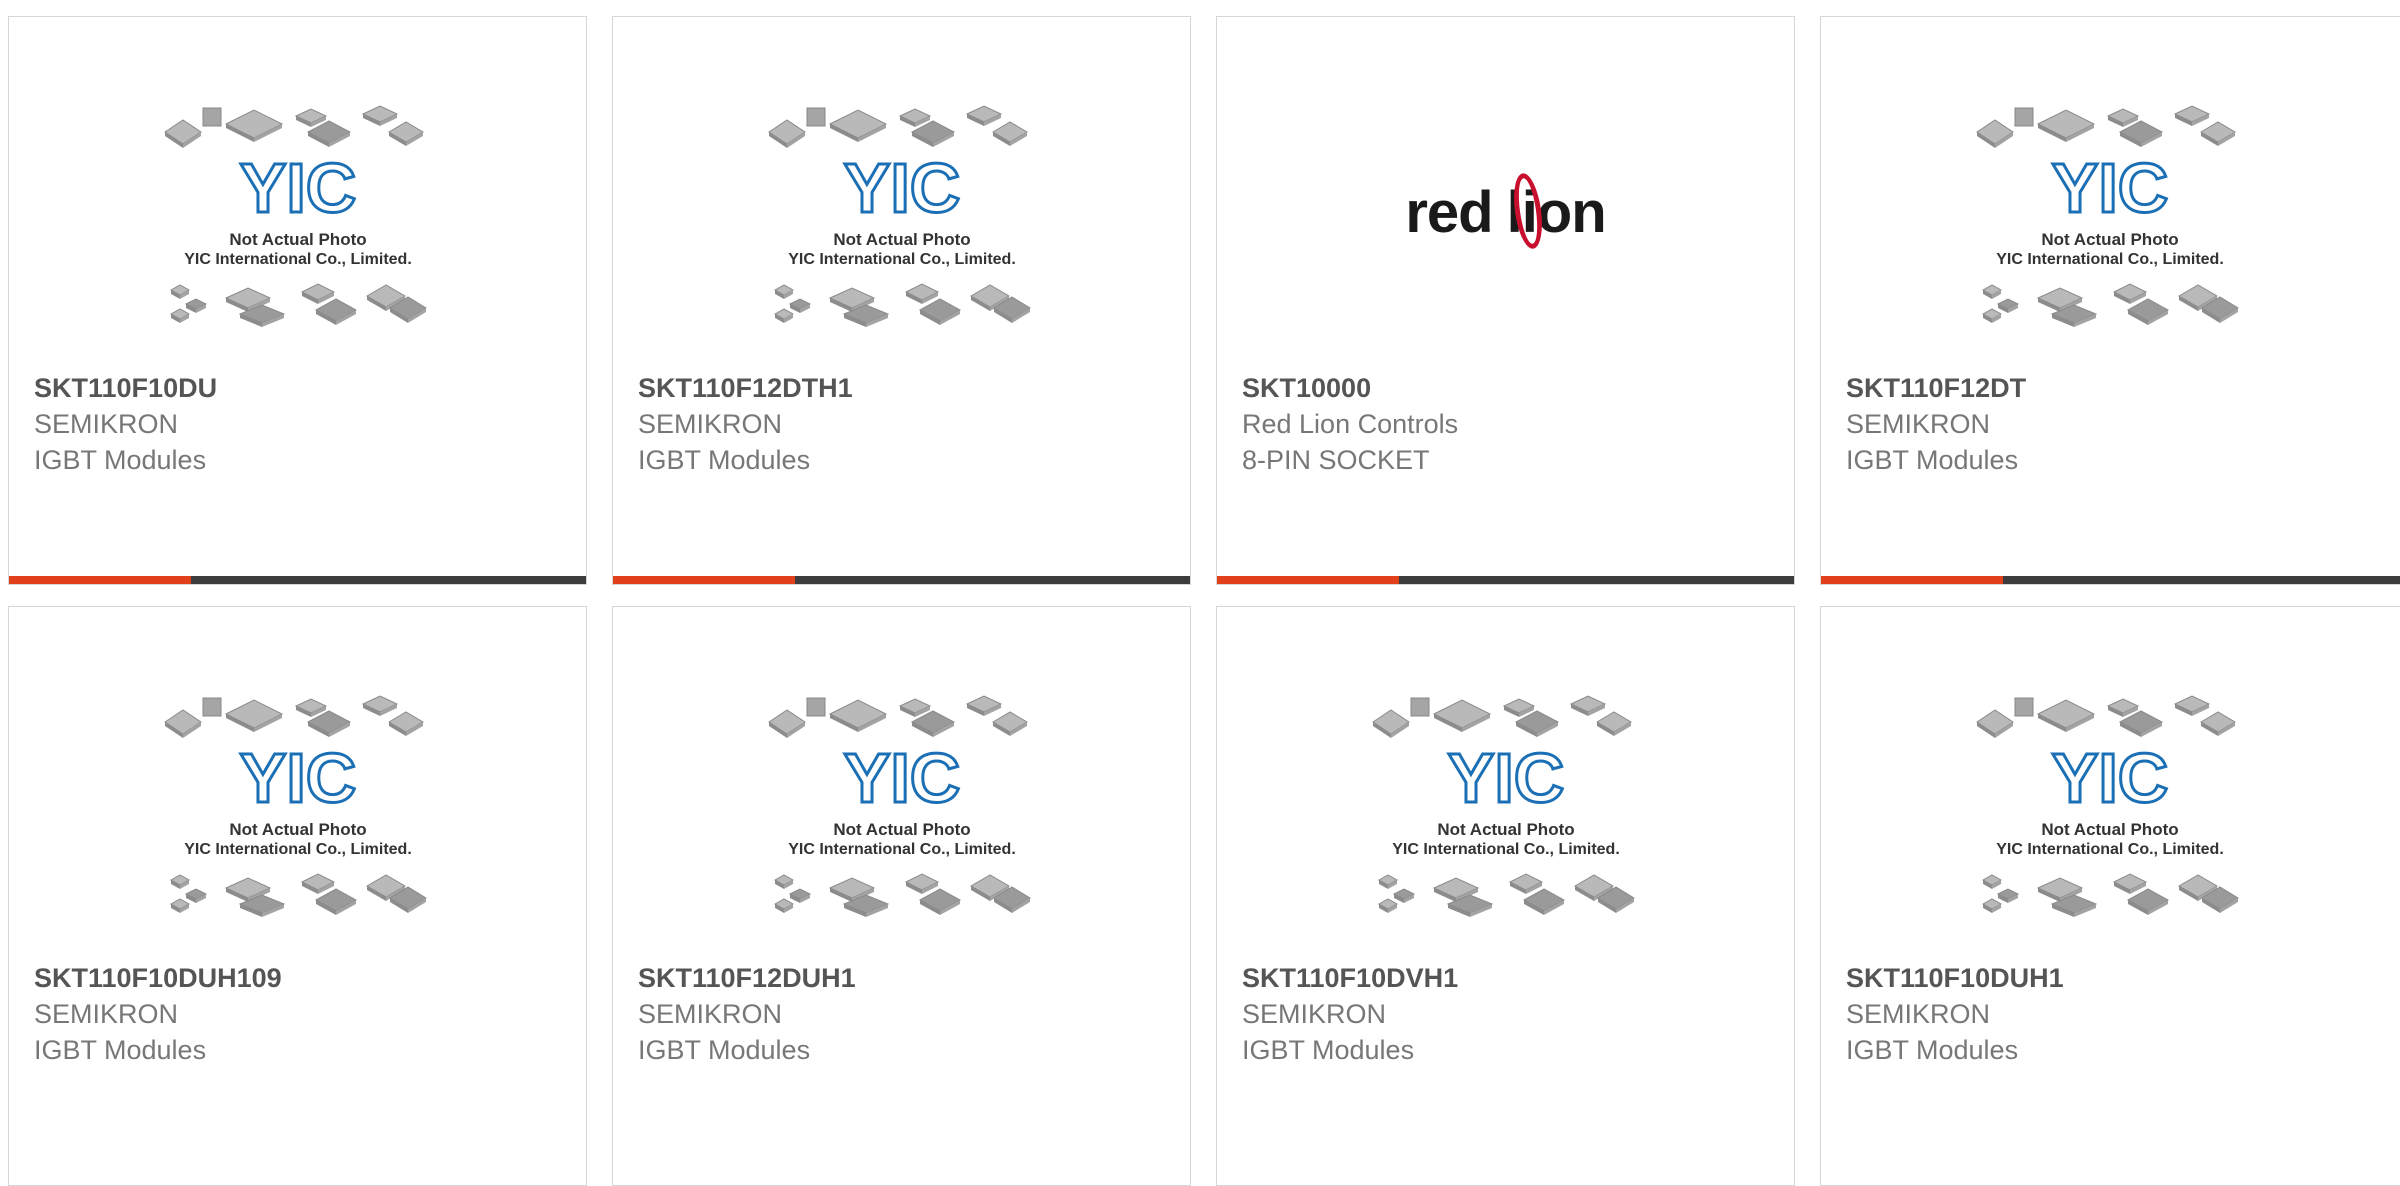  I want to click on part-number: SKT110F12DT, so click(2120, 388).